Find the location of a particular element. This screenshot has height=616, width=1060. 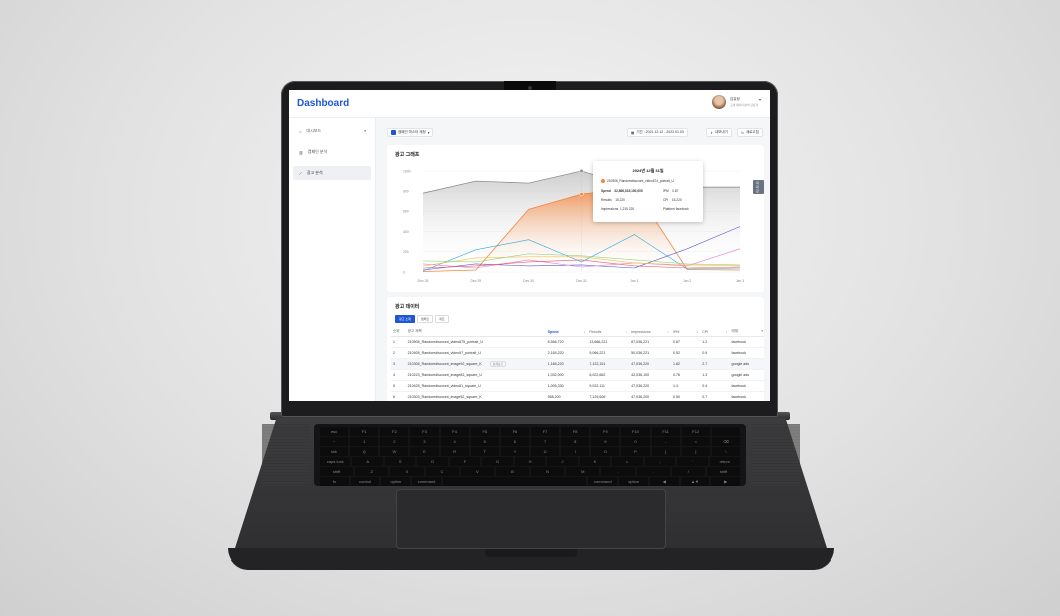

key: J is located at coordinates (562, 461).